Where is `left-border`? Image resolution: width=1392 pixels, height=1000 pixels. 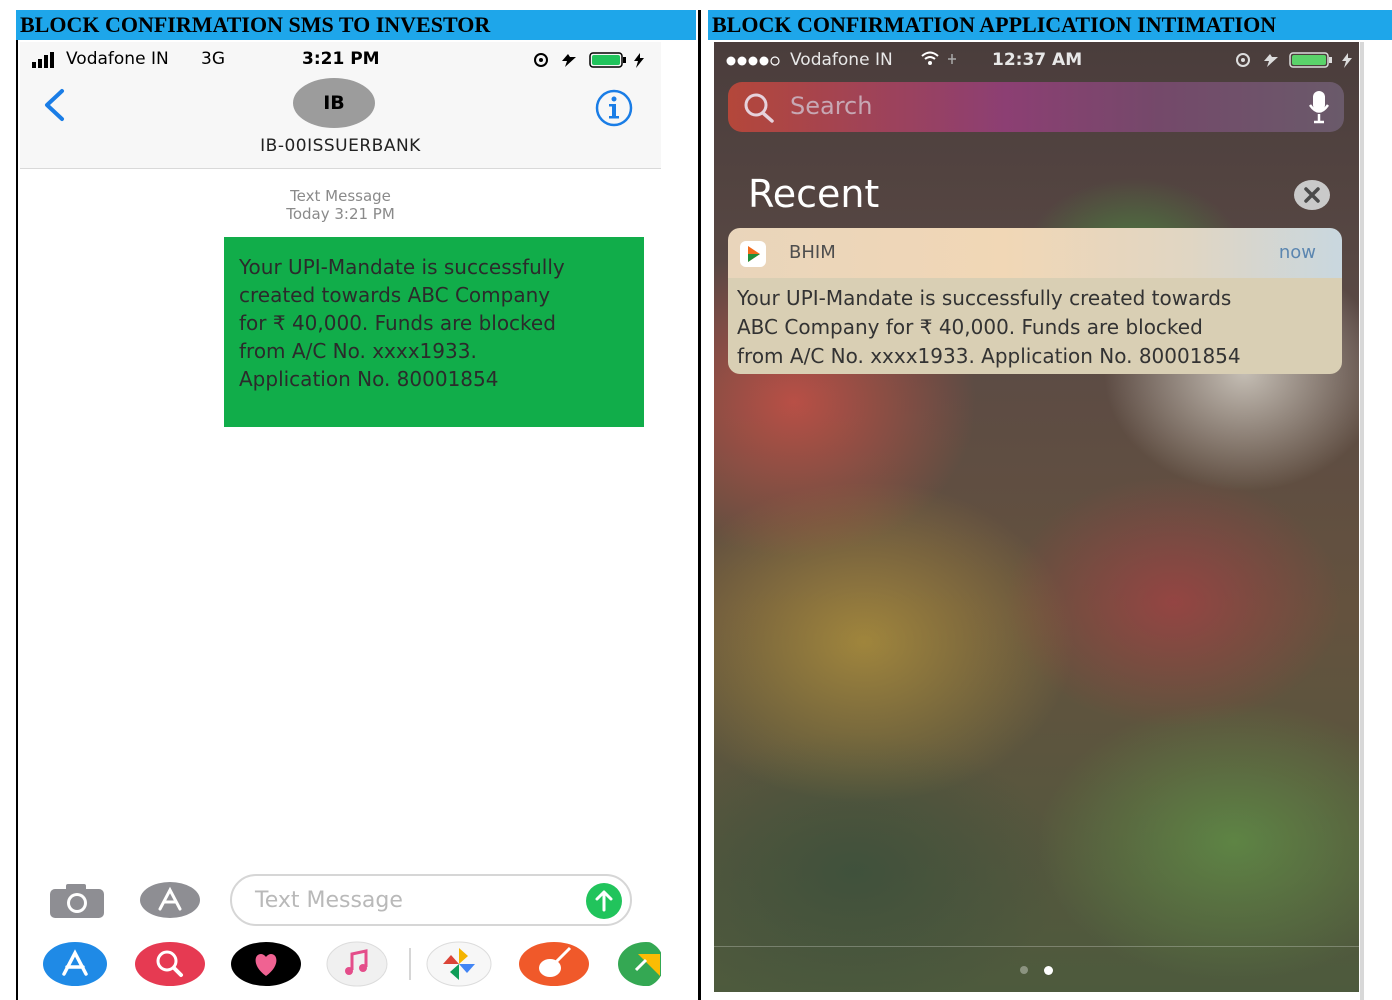
left-border is located at coordinates (17, 520).